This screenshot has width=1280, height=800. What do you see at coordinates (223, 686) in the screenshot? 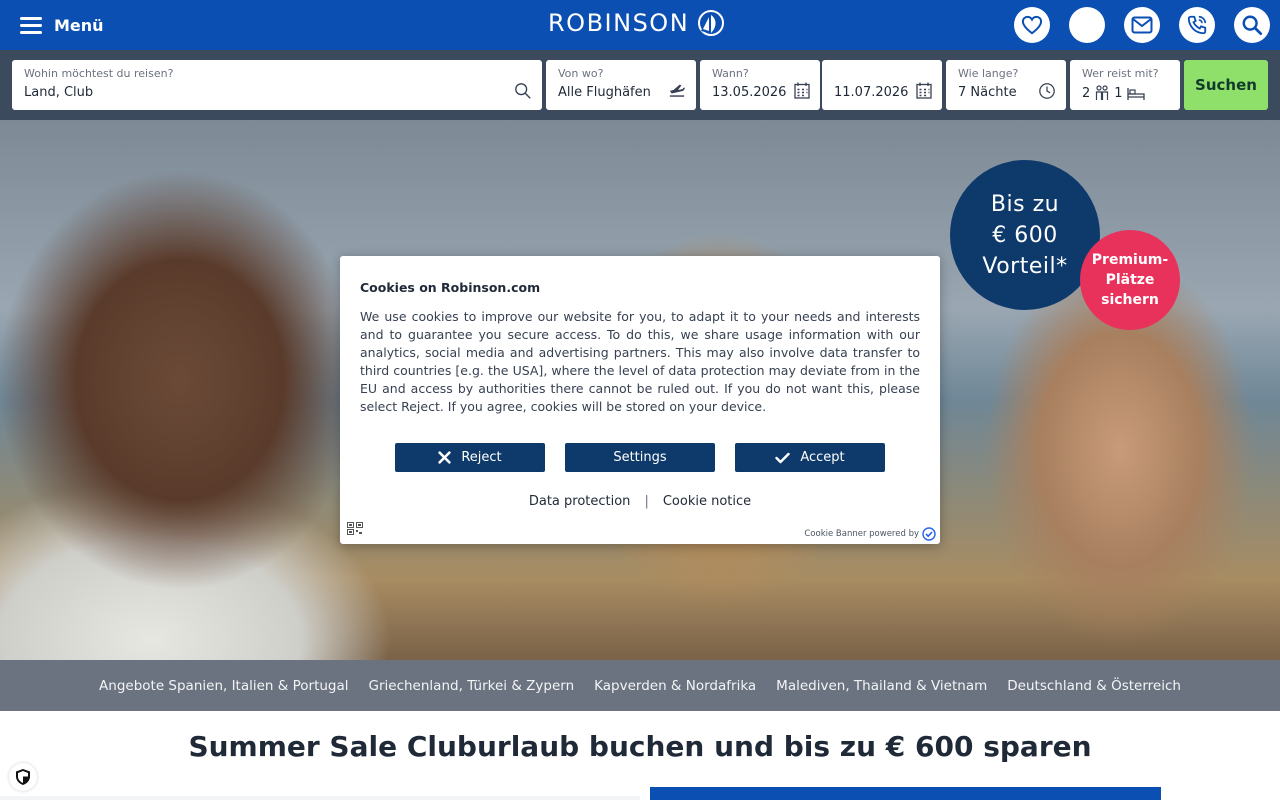
I see `nav-link-spain-italy-portugal: Angebote Spanien, Italien & Portugal` at bounding box center [223, 686].